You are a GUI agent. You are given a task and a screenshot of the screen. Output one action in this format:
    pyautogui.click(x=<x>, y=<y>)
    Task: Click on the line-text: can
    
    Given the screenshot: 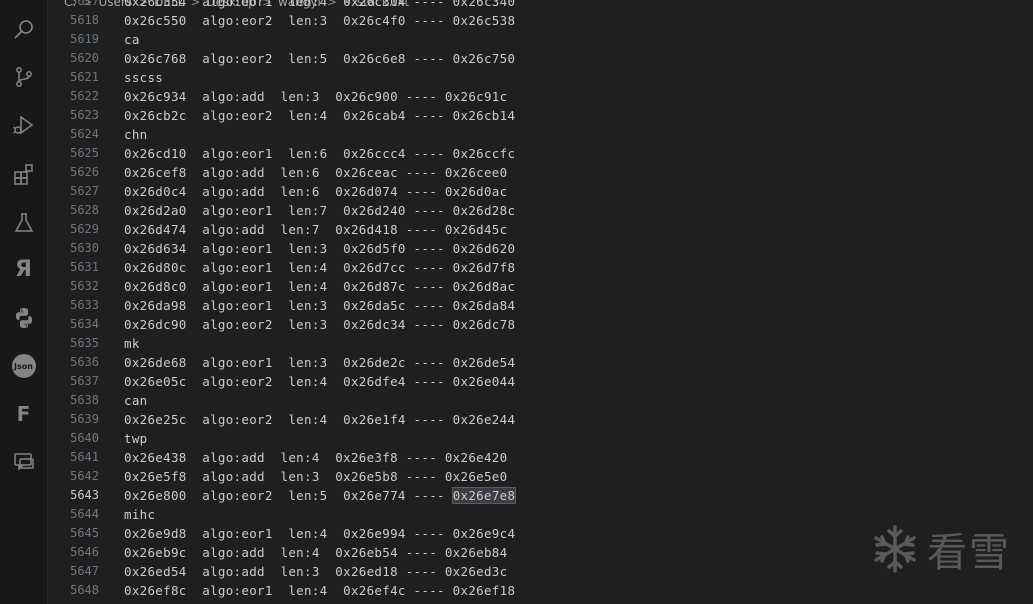 What is the action you would take?
    pyautogui.click(x=135, y=400)
    